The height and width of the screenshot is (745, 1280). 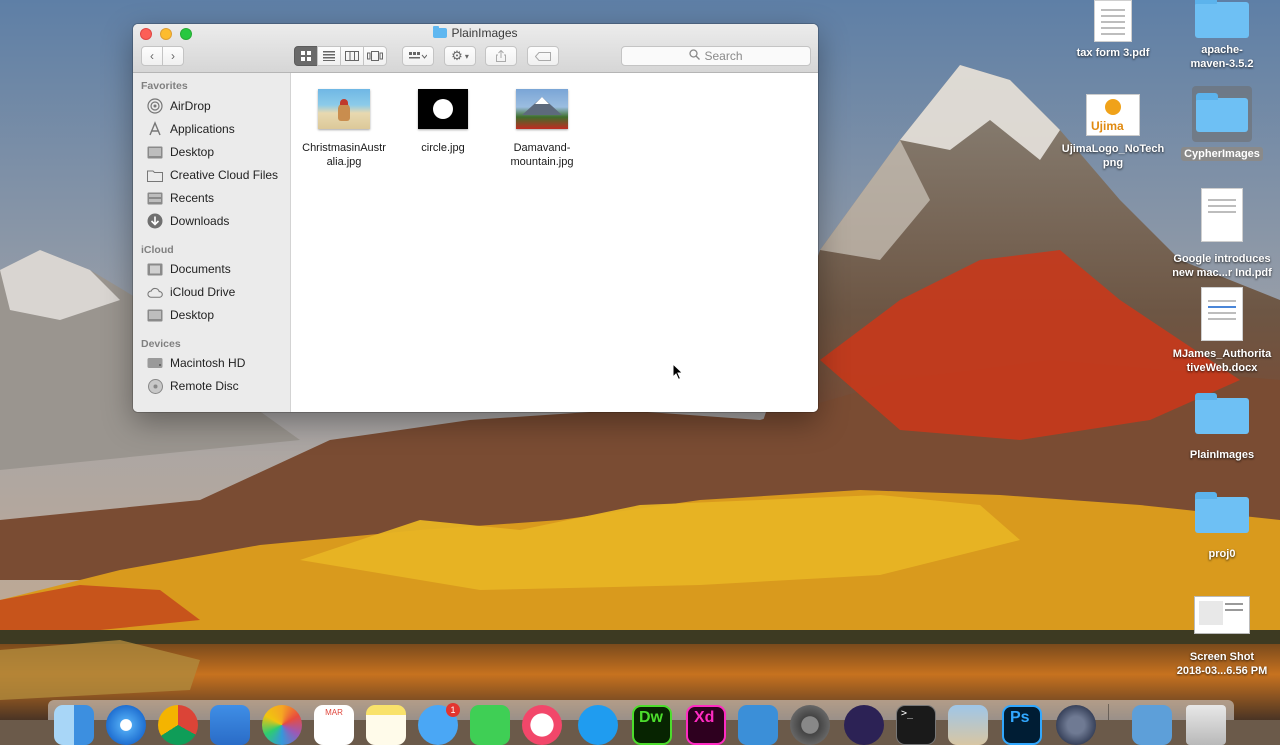 I want to click on sidebar-item-icloud-drive: iCloud Drive, so click(x=191, y=292).